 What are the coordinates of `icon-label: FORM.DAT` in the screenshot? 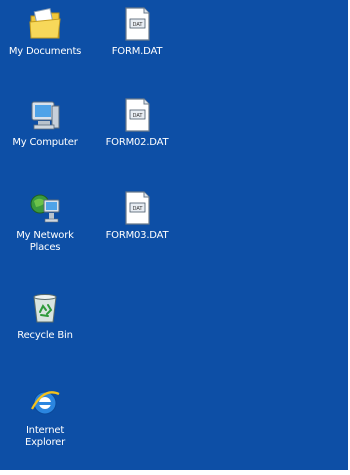 It's located at (137, 51).